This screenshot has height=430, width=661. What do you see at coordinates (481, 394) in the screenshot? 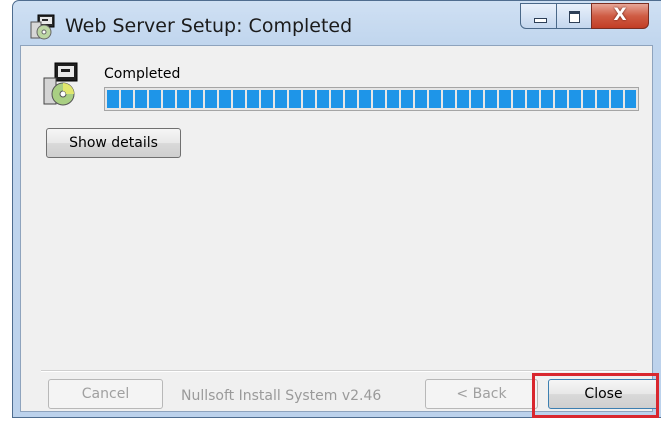
I see `back-button: < Back` at bounding box center [481, 394].